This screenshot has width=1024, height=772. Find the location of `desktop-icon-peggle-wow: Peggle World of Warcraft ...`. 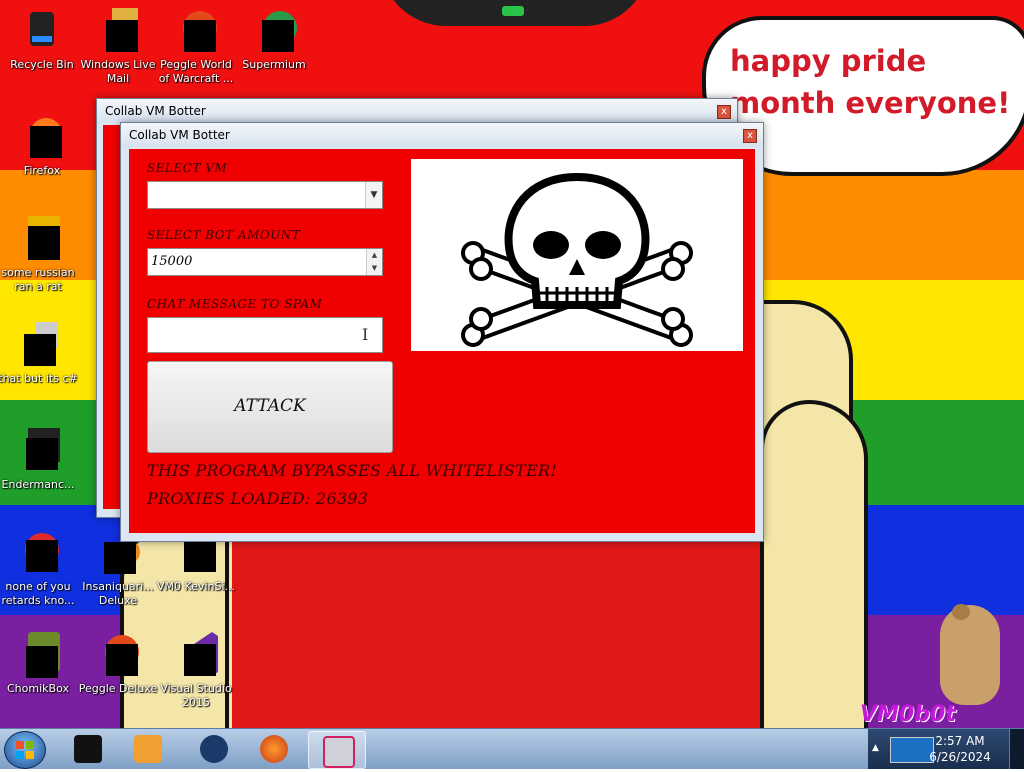

desktop-icon-peggle-wow: Peggle World of Warcraft ... is located at coordinates (196, 46).